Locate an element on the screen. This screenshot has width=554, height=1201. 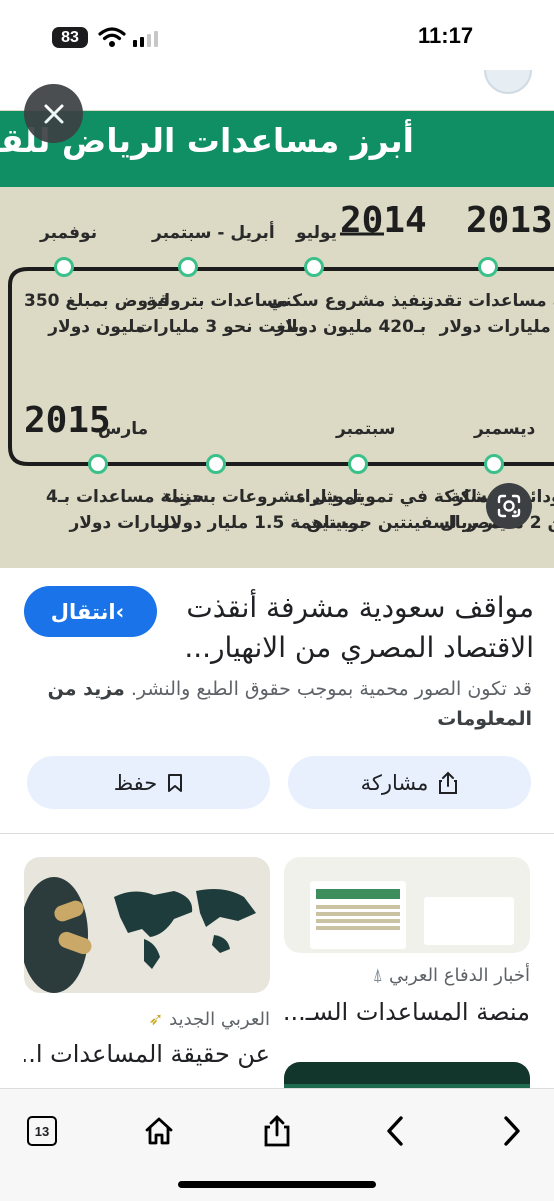
related-source: العربي الجديد ➶ is located at coordinates (209, 1019).